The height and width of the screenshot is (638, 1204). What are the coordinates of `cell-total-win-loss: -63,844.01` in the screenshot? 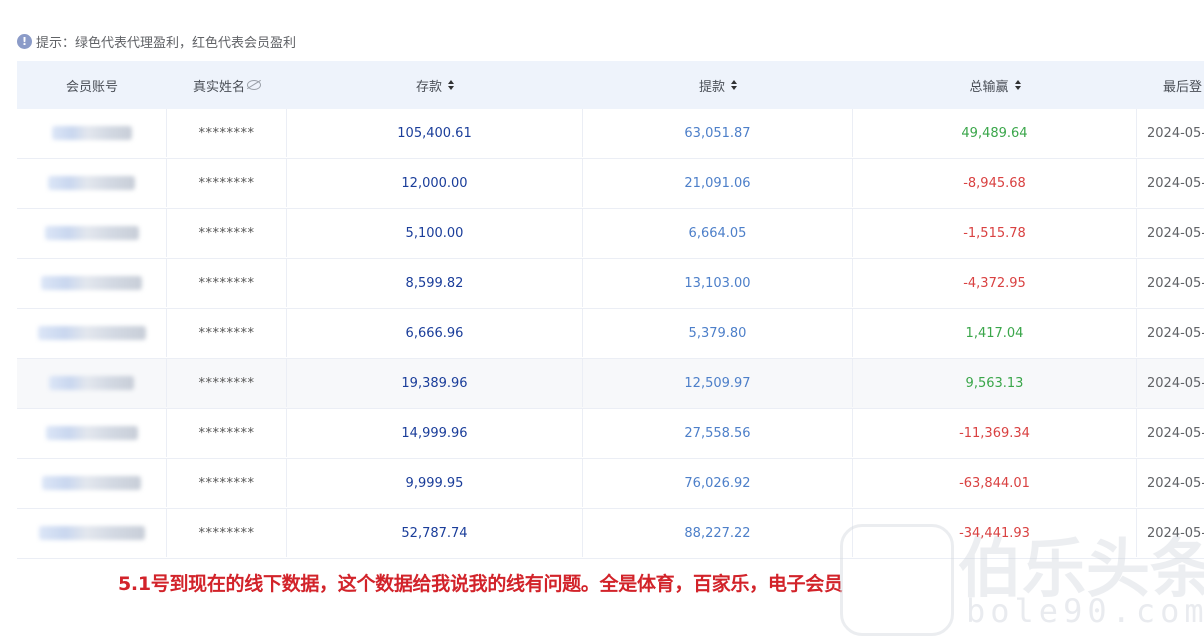 It's located at (995, 483).